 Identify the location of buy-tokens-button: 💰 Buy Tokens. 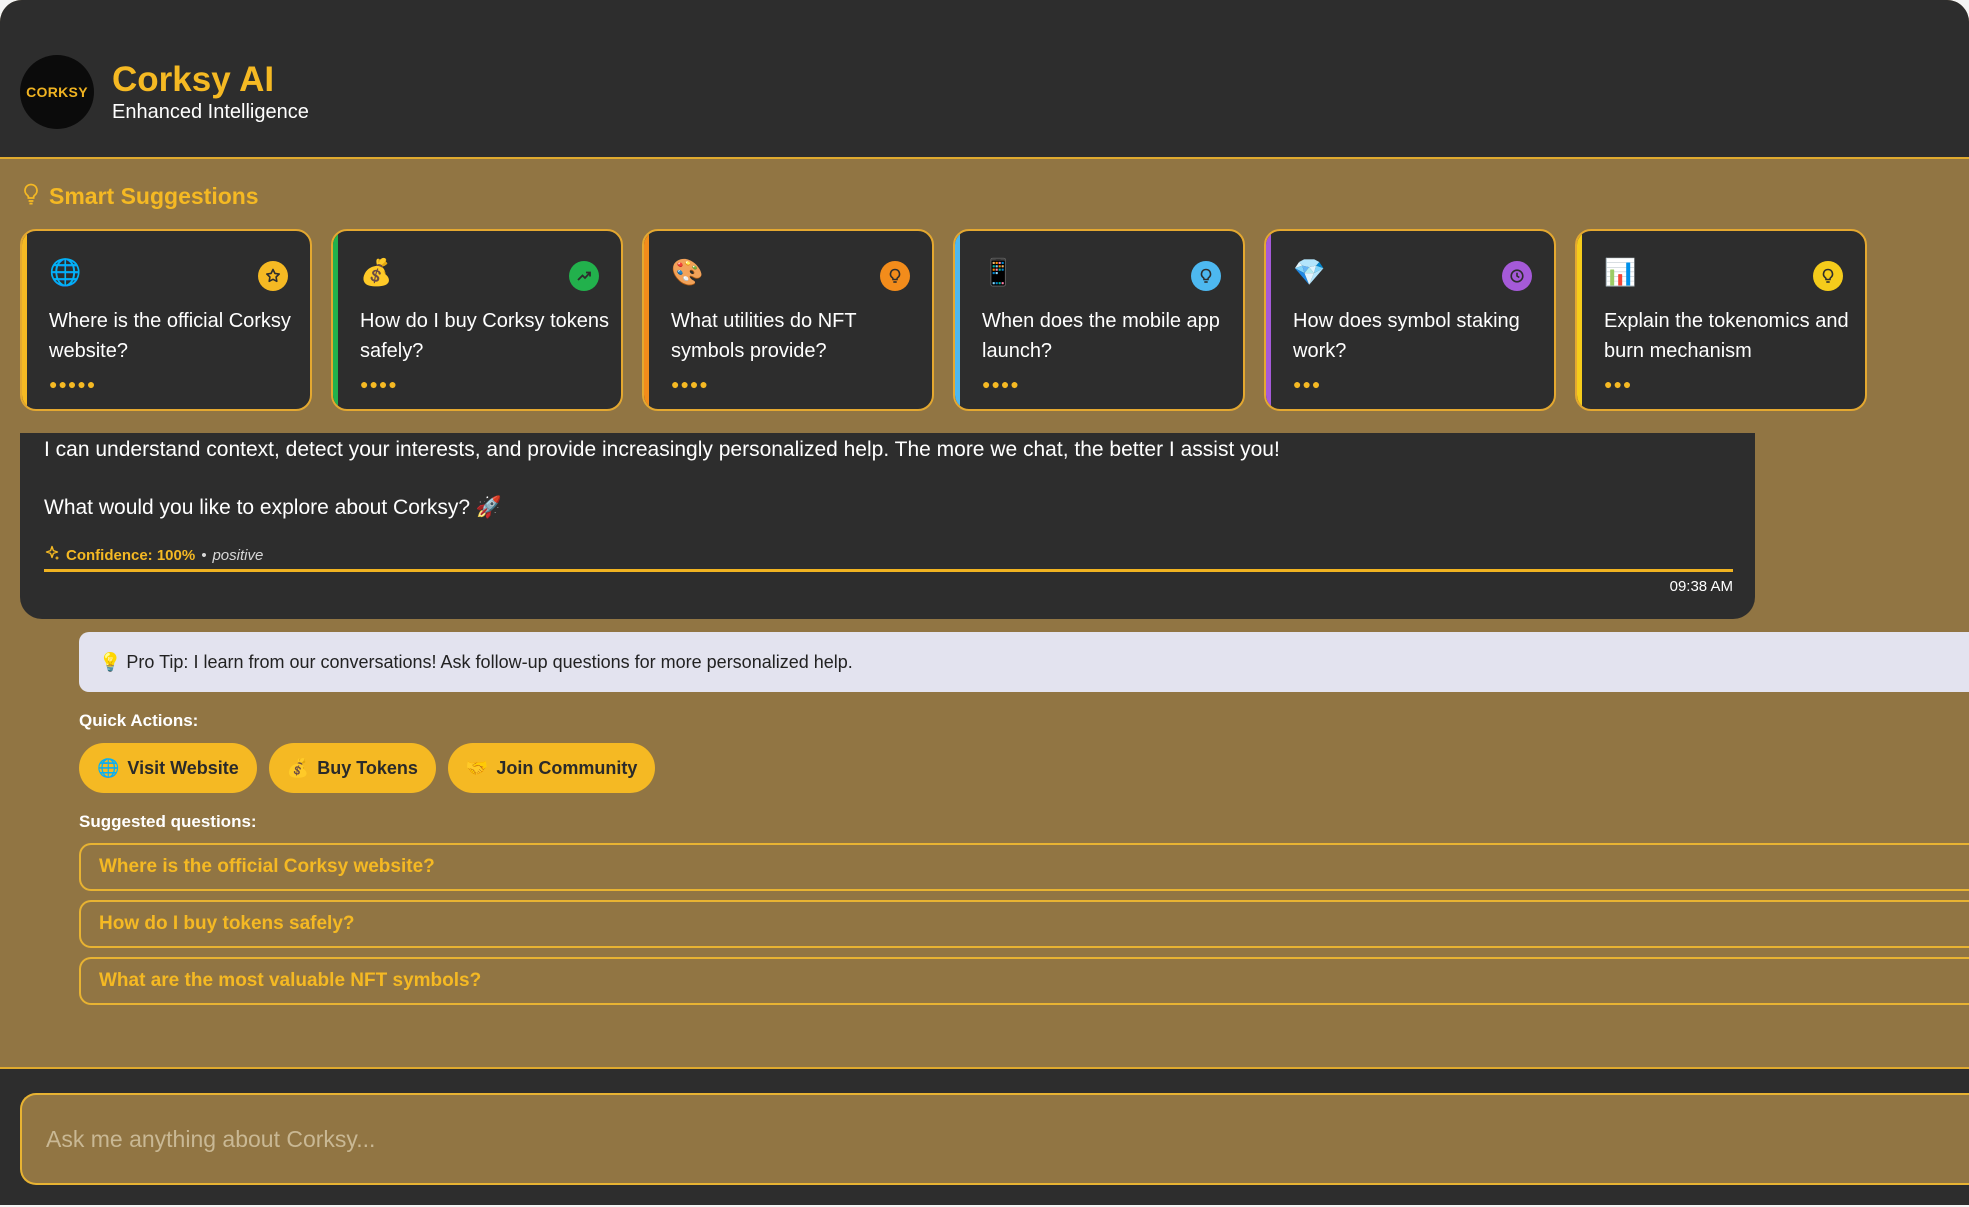
(352, 768).